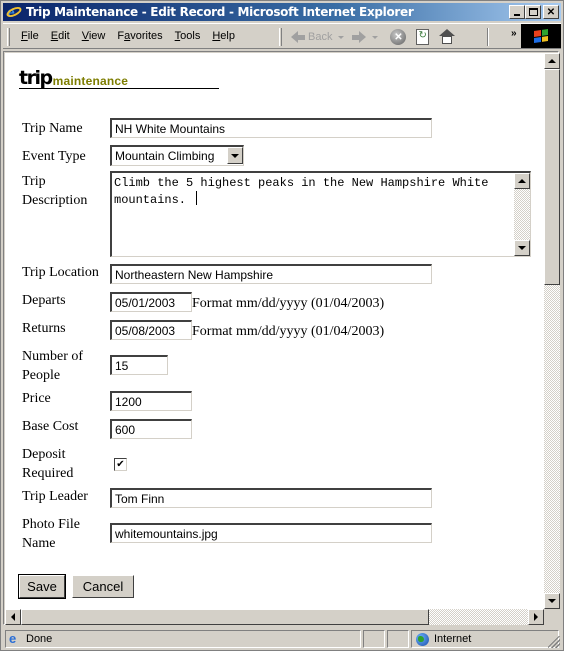 The height and width of the screenshot is (651, 564). What do you see at coordinates (375, 37) in the screenshot?
I see `forward-dropdown-icon` at bounding box center [375, 37].